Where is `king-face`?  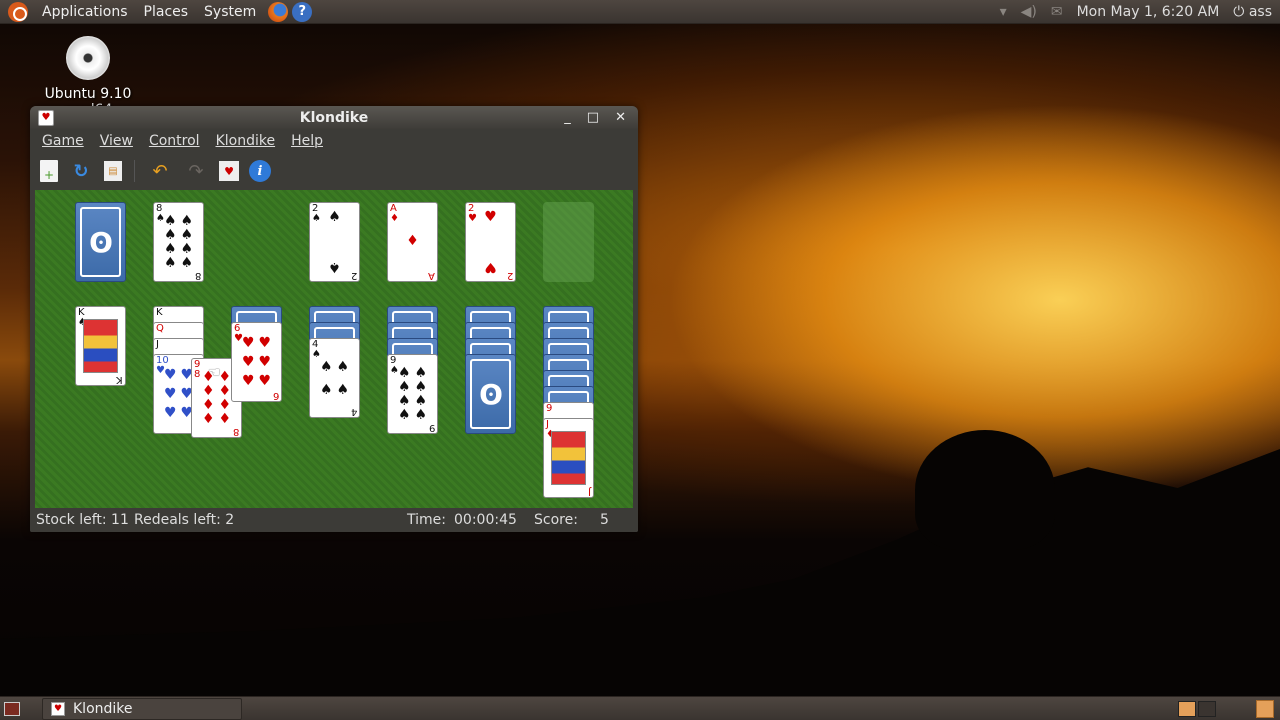 king-face is located at coordinates (100, 346).